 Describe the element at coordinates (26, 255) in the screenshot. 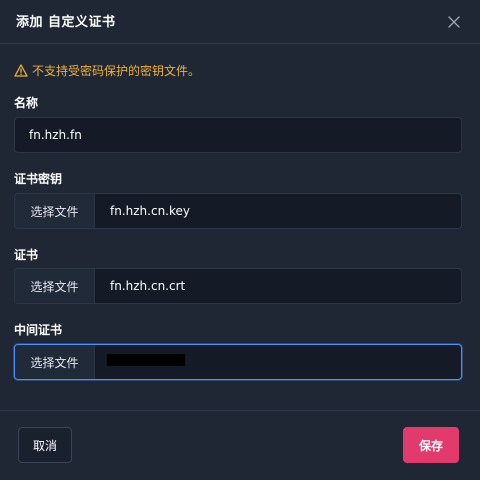

I see `cert-label: 证书` at that location.